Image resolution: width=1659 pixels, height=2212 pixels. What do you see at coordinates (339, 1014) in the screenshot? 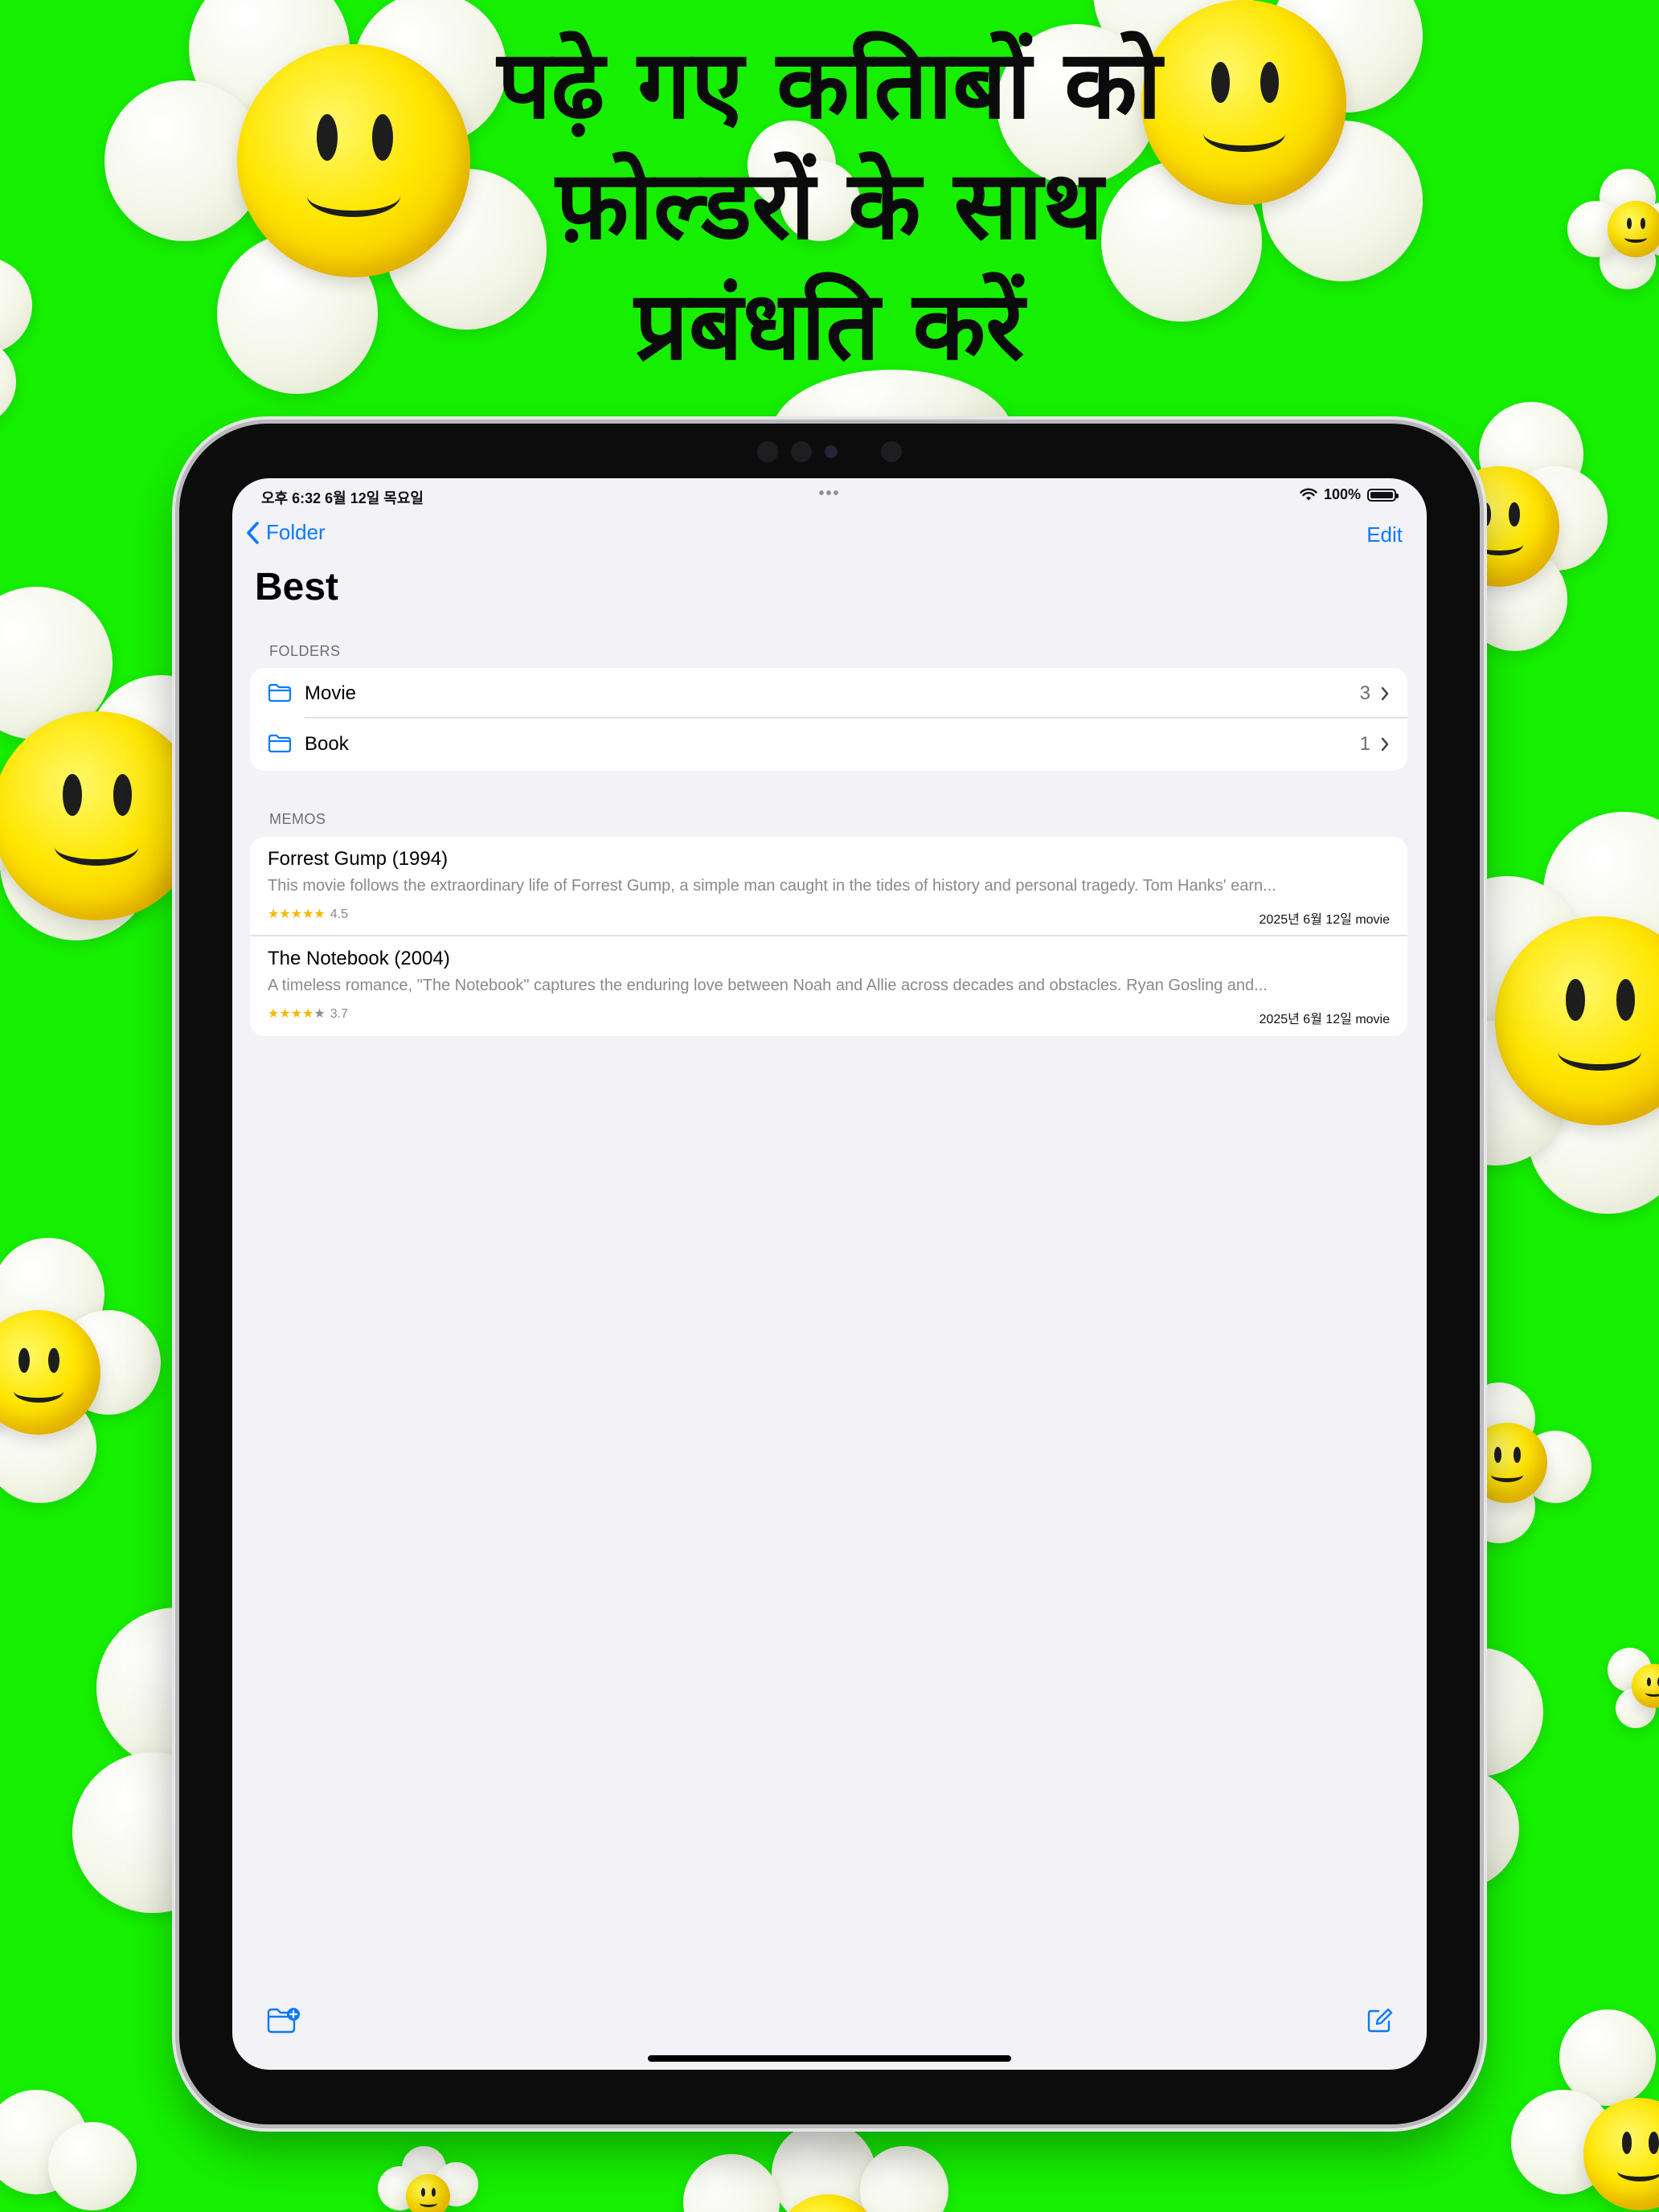
I see `rating-value: 3.7` at bounding box center [339, 1014].